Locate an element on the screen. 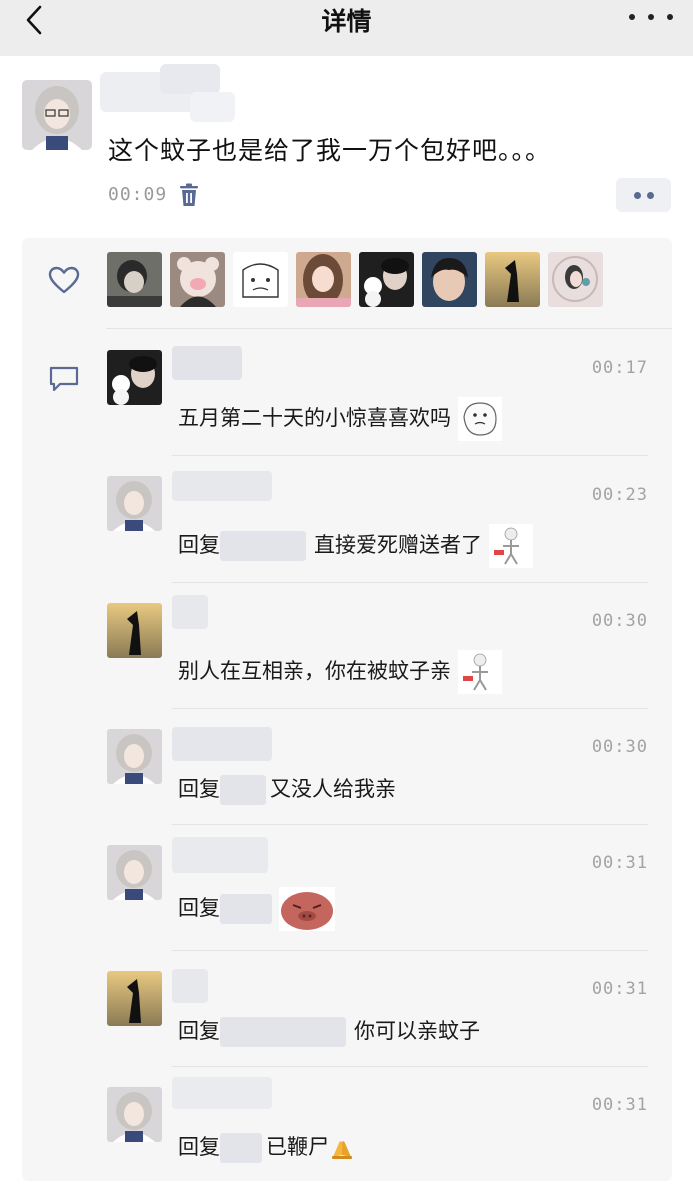  comment-body: 你可以亲蚊子 is located at coordinates (417, 1031).